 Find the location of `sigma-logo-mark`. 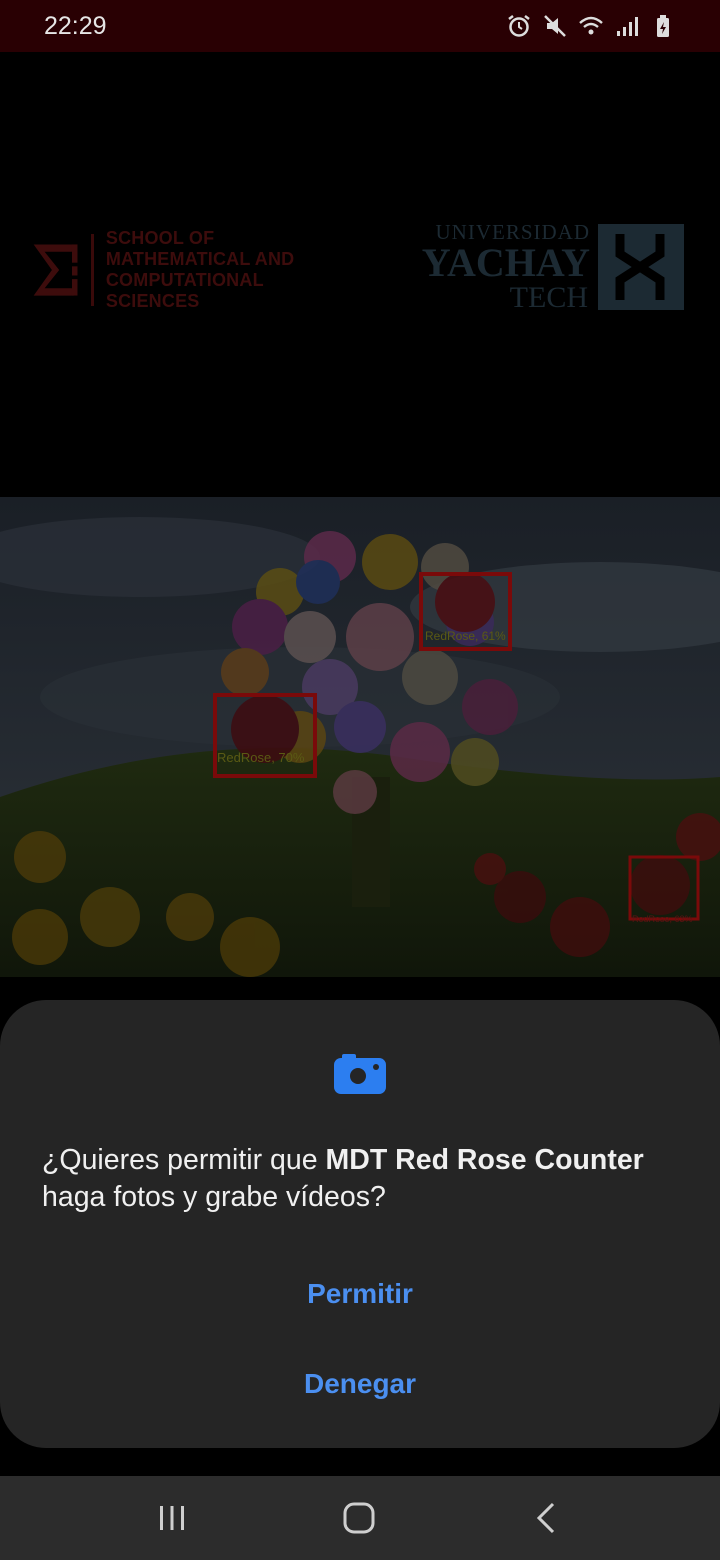

sigma-logo-mark is located at coordinates (55, 270).